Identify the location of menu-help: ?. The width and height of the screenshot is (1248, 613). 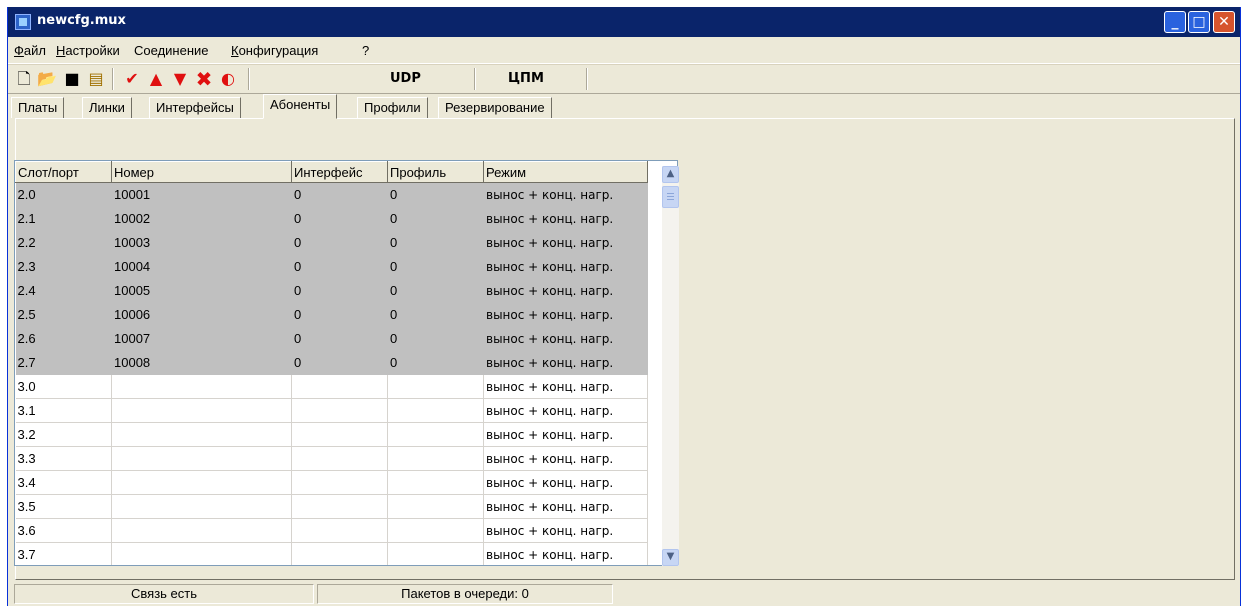
(365, 50).